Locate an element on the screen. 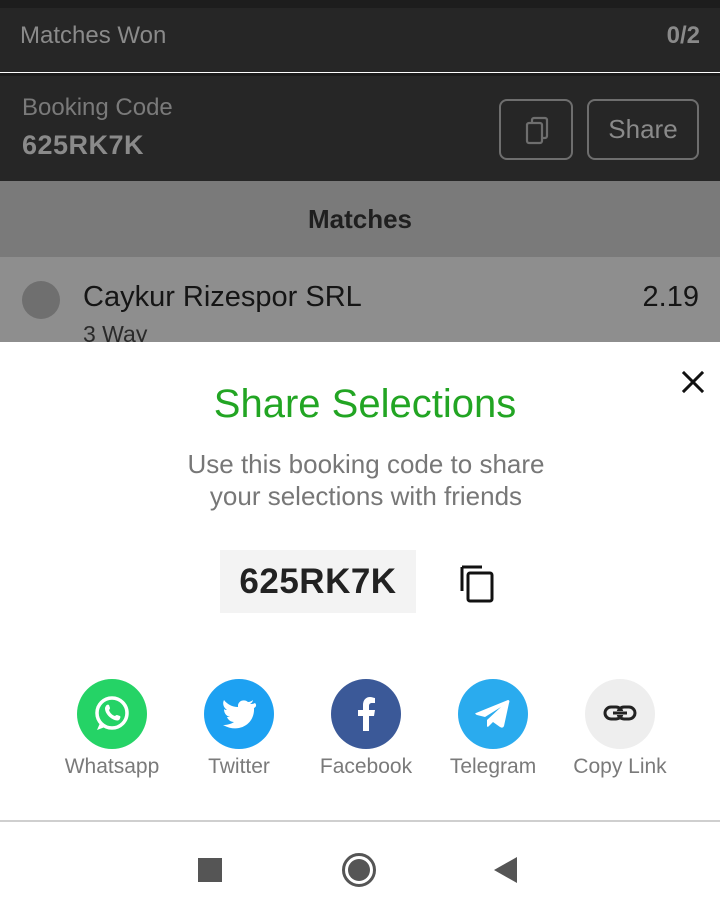 This screenshot has width=720, height=916. system-nav-bar is located at coordinates (360, 868).